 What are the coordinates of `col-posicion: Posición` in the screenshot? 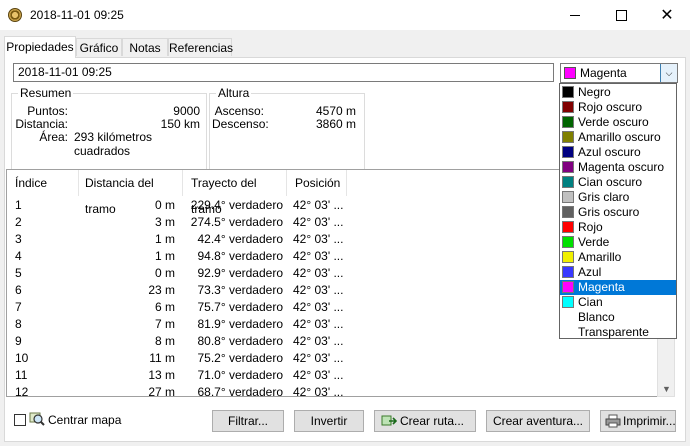 It's located at (317, 183).